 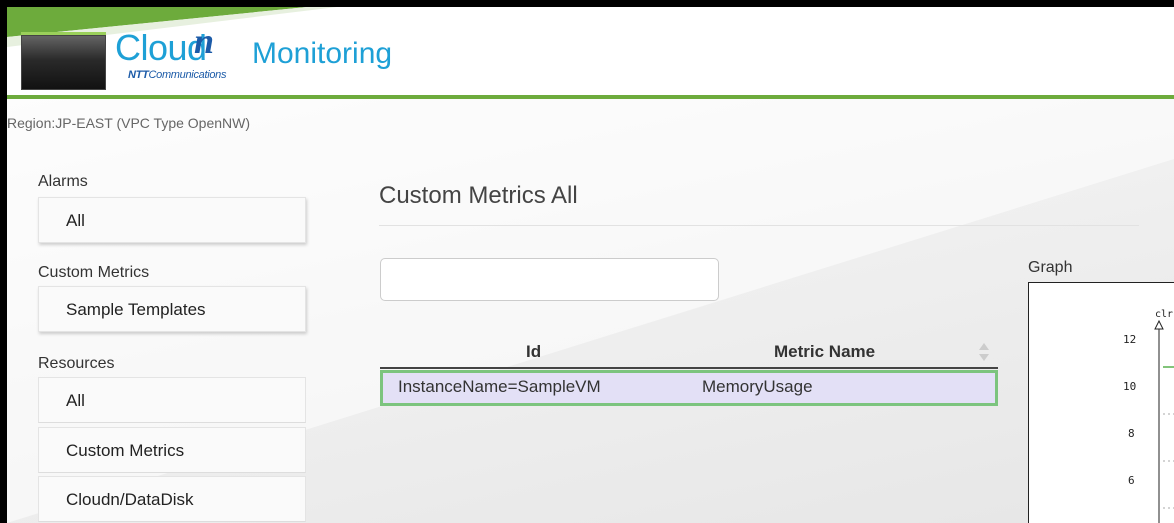 I want to click on sort-icon, so click(x=984, y=352).